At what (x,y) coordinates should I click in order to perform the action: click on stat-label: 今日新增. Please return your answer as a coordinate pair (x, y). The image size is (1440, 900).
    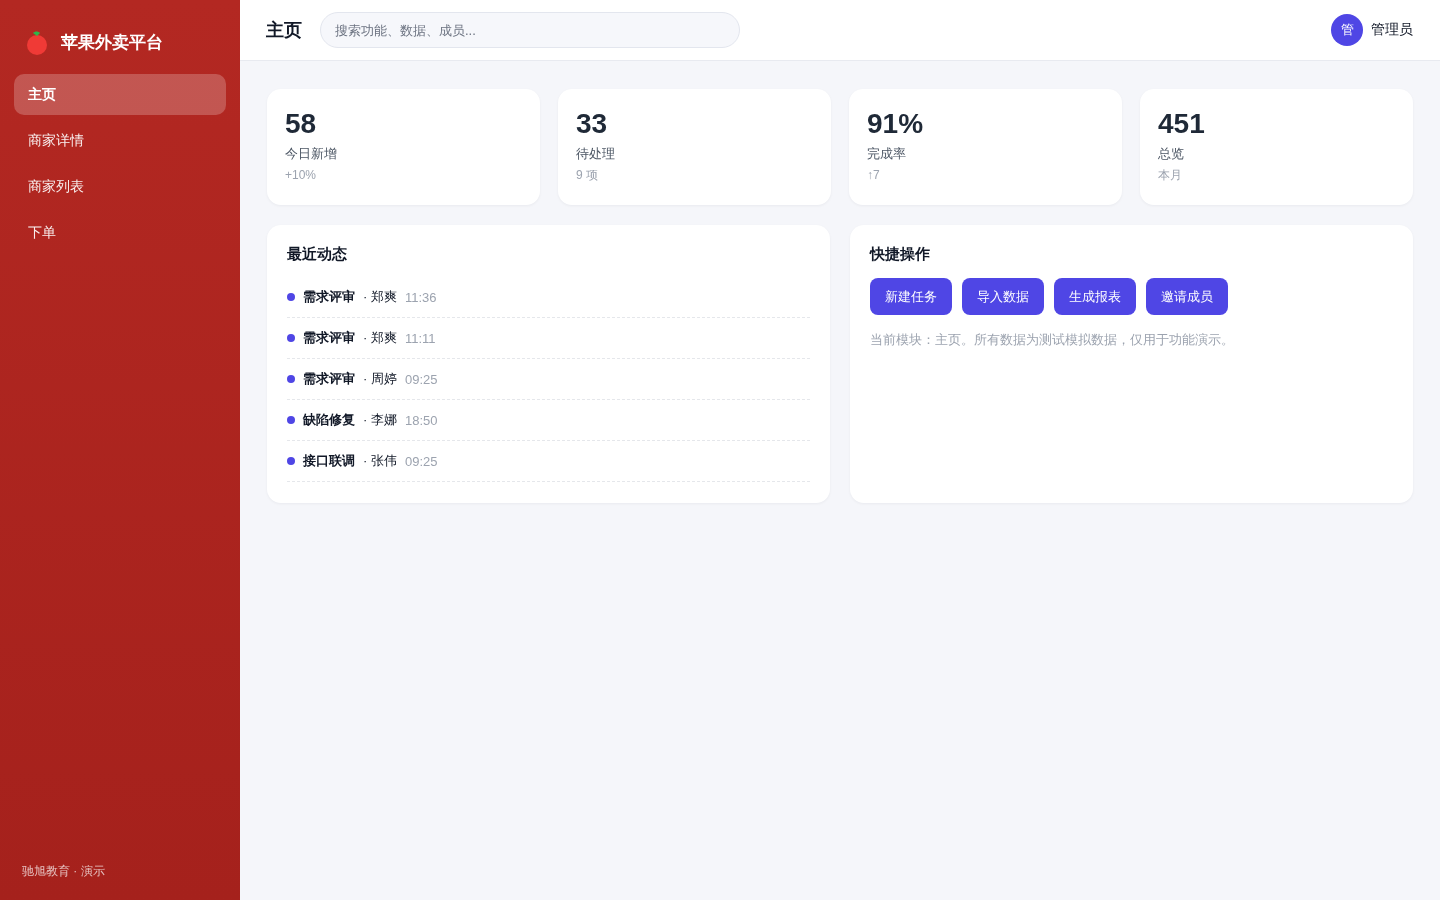
    Looking at the image, I should click on (311, 154).